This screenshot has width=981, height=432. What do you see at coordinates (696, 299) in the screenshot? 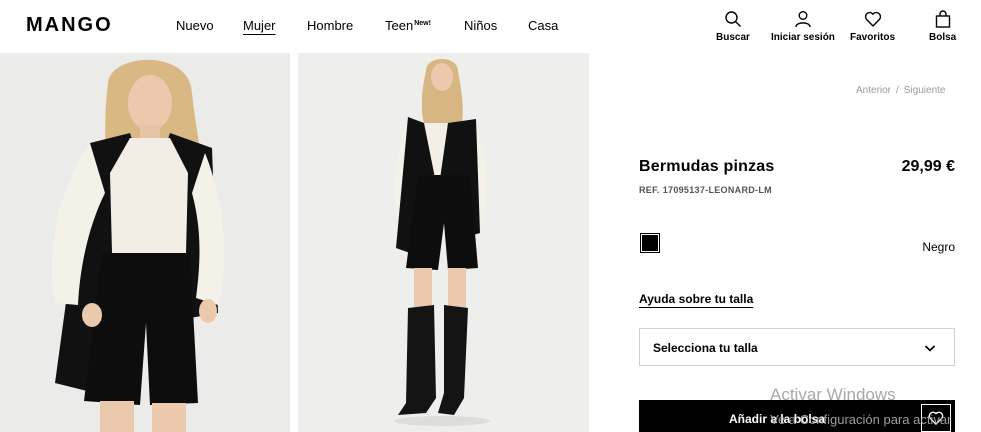
I see `size-help-link: Ayuda sobre tu talla` at bounding box center [696, 299].